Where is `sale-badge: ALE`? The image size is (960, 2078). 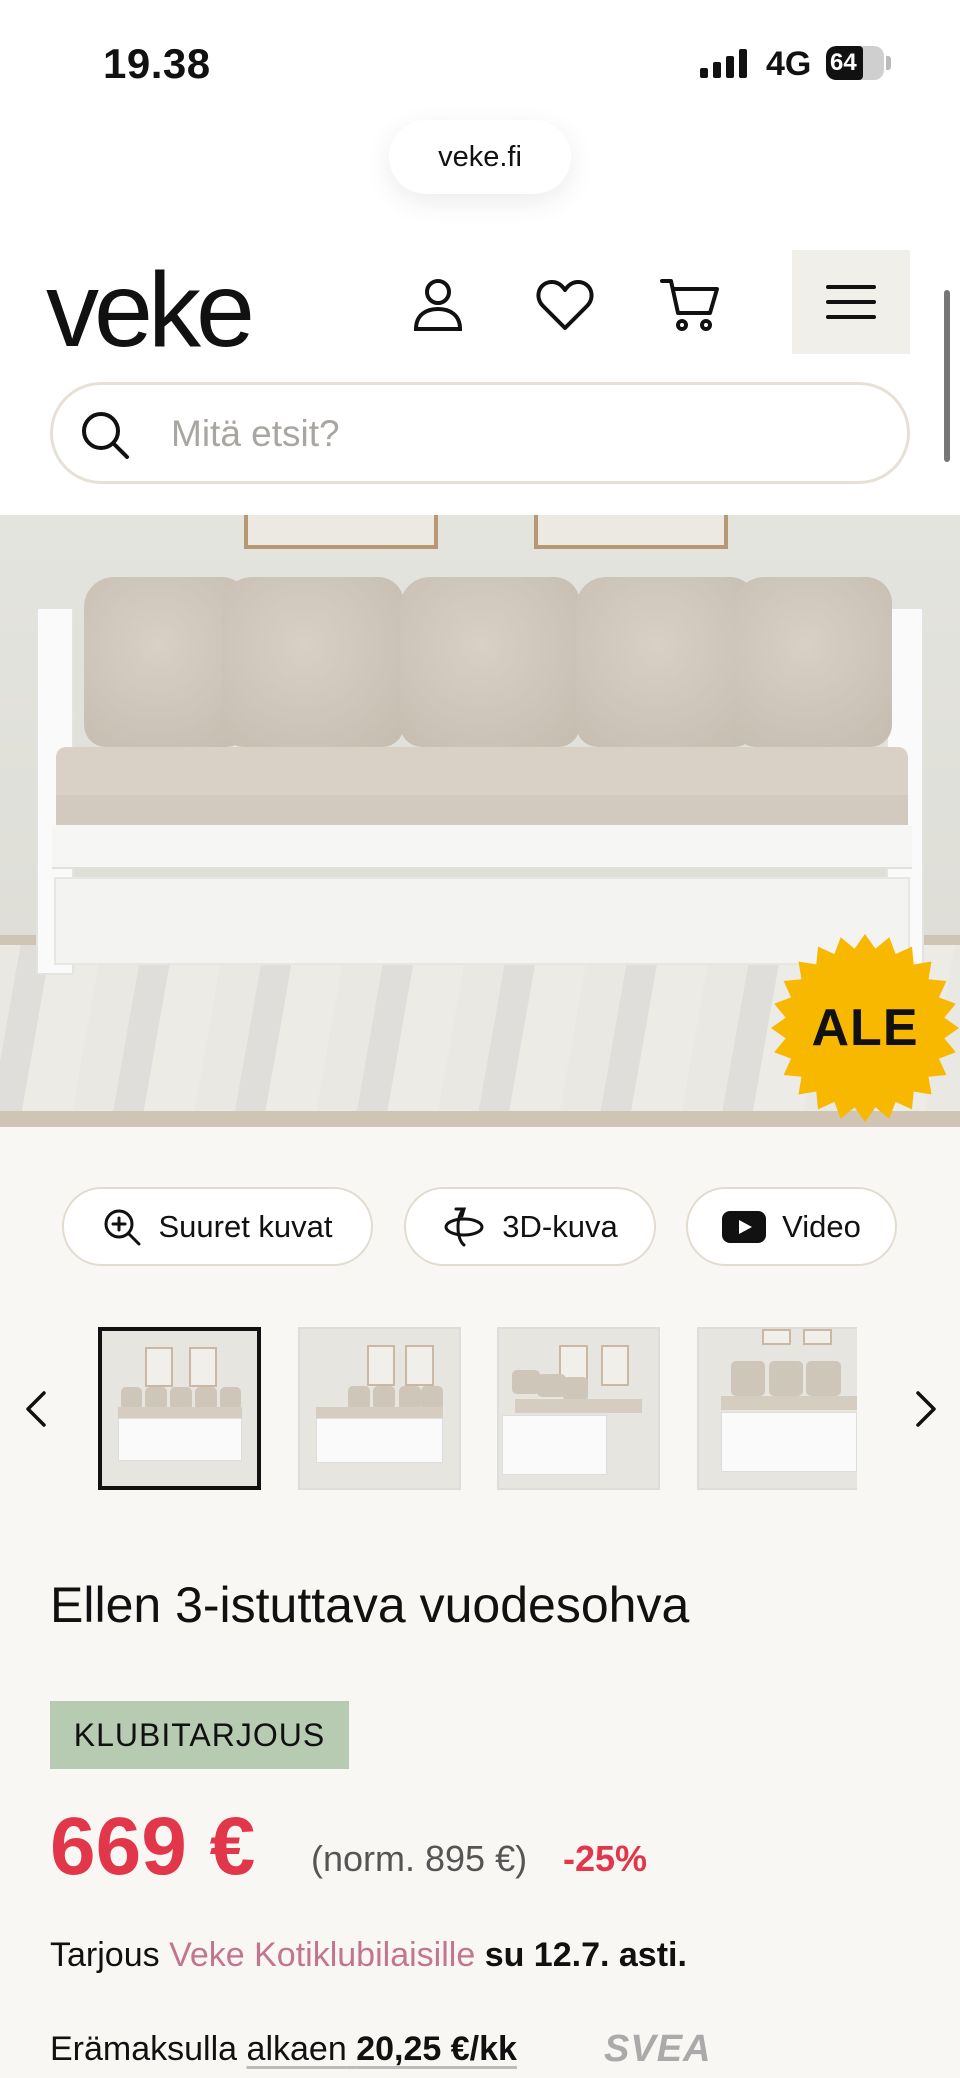
sale-badge: ALE is located at coordinates (865, 1028).